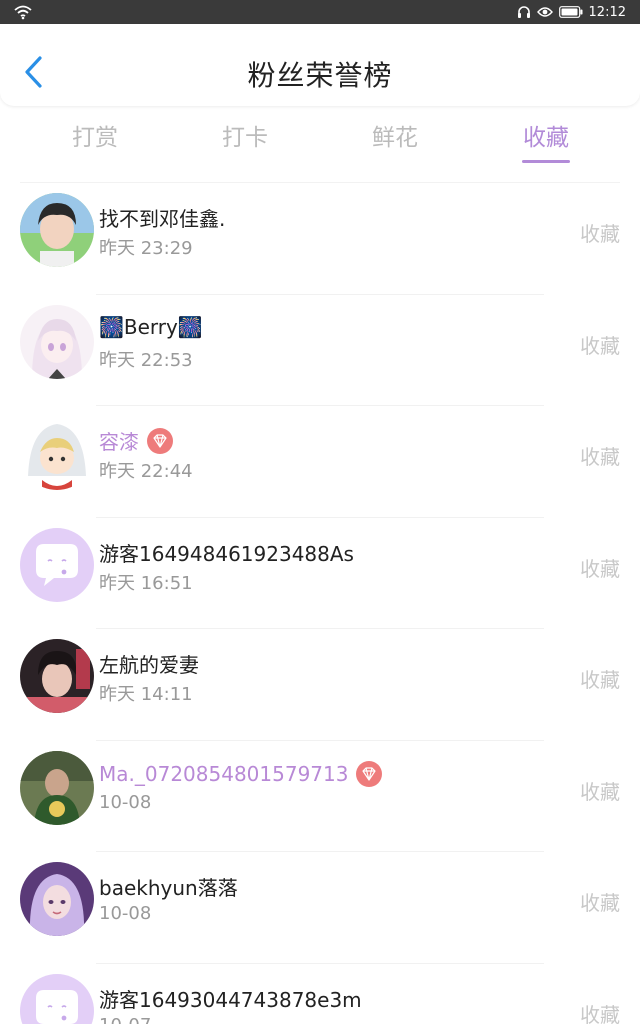 The image size is (640, 1024). Describe the element at coordinates (125, 1019) in the screenshot. I see `fan-time: 10-07` at that location.